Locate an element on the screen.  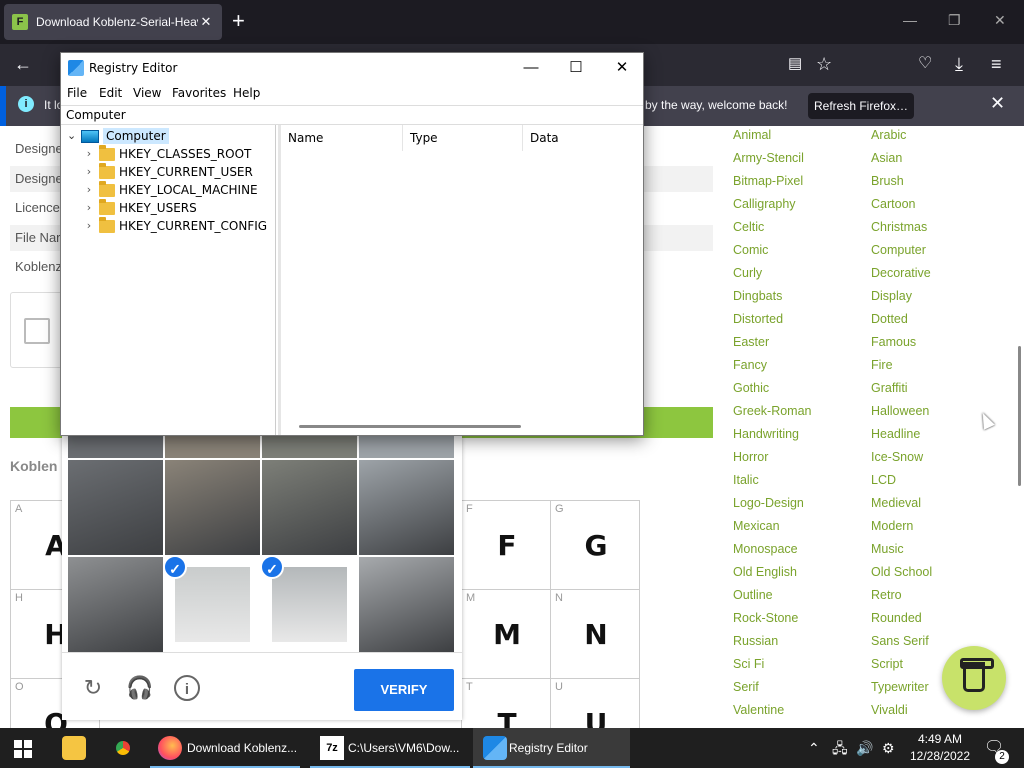
menu-help: Help is located at coordinates (246, 93).